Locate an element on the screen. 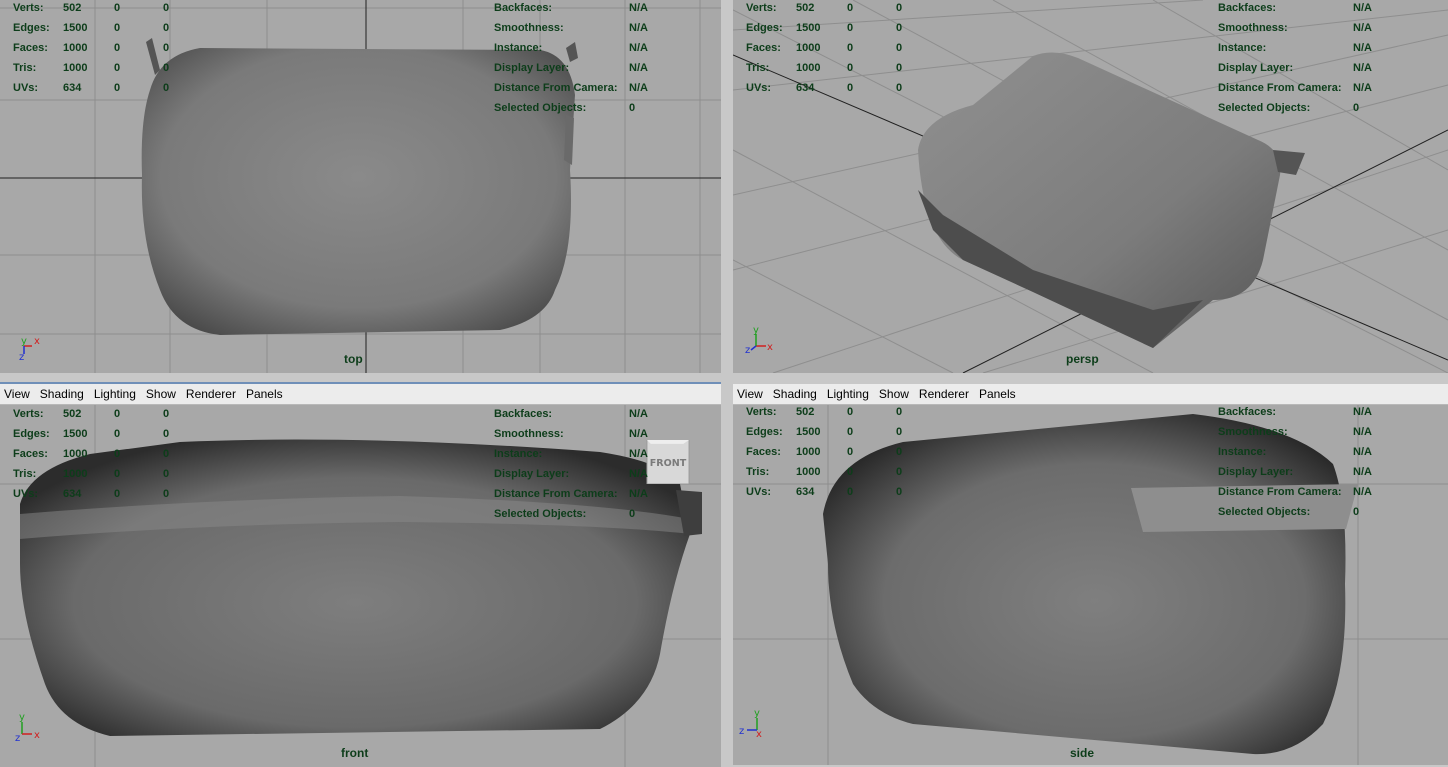  hud-v1: 1500 is located at coordinates (808, 28).